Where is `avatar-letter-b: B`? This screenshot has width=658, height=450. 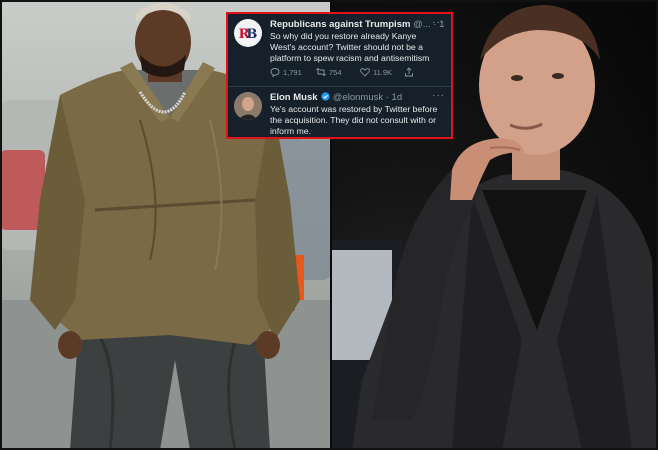 avatar-letter-b: B is located at coordinates (251, 34).